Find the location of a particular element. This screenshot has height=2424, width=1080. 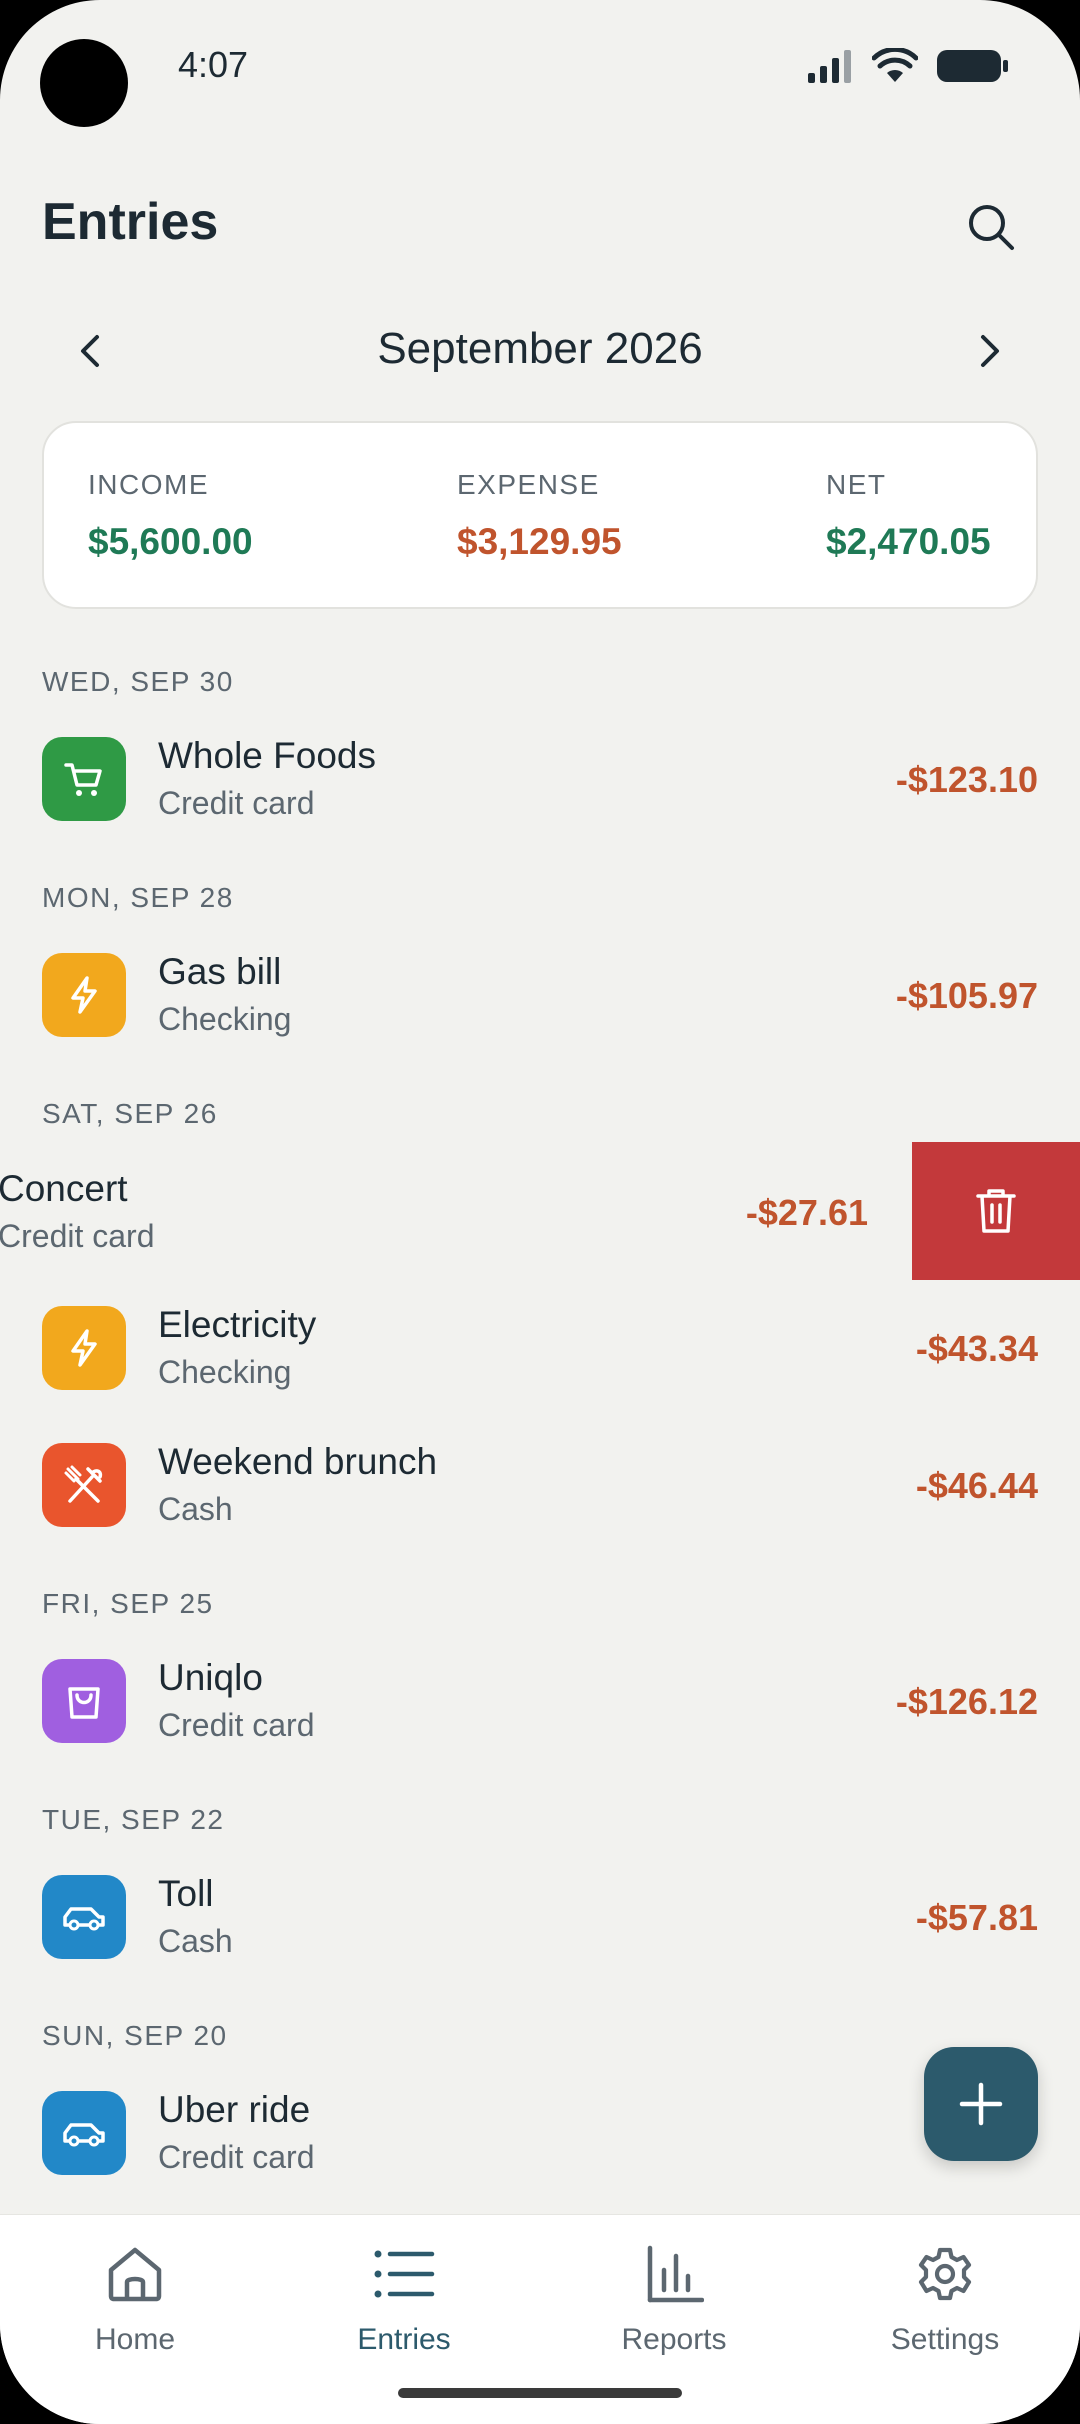

entry-amount: -$126.12 is located at coordinates (966, 1701).